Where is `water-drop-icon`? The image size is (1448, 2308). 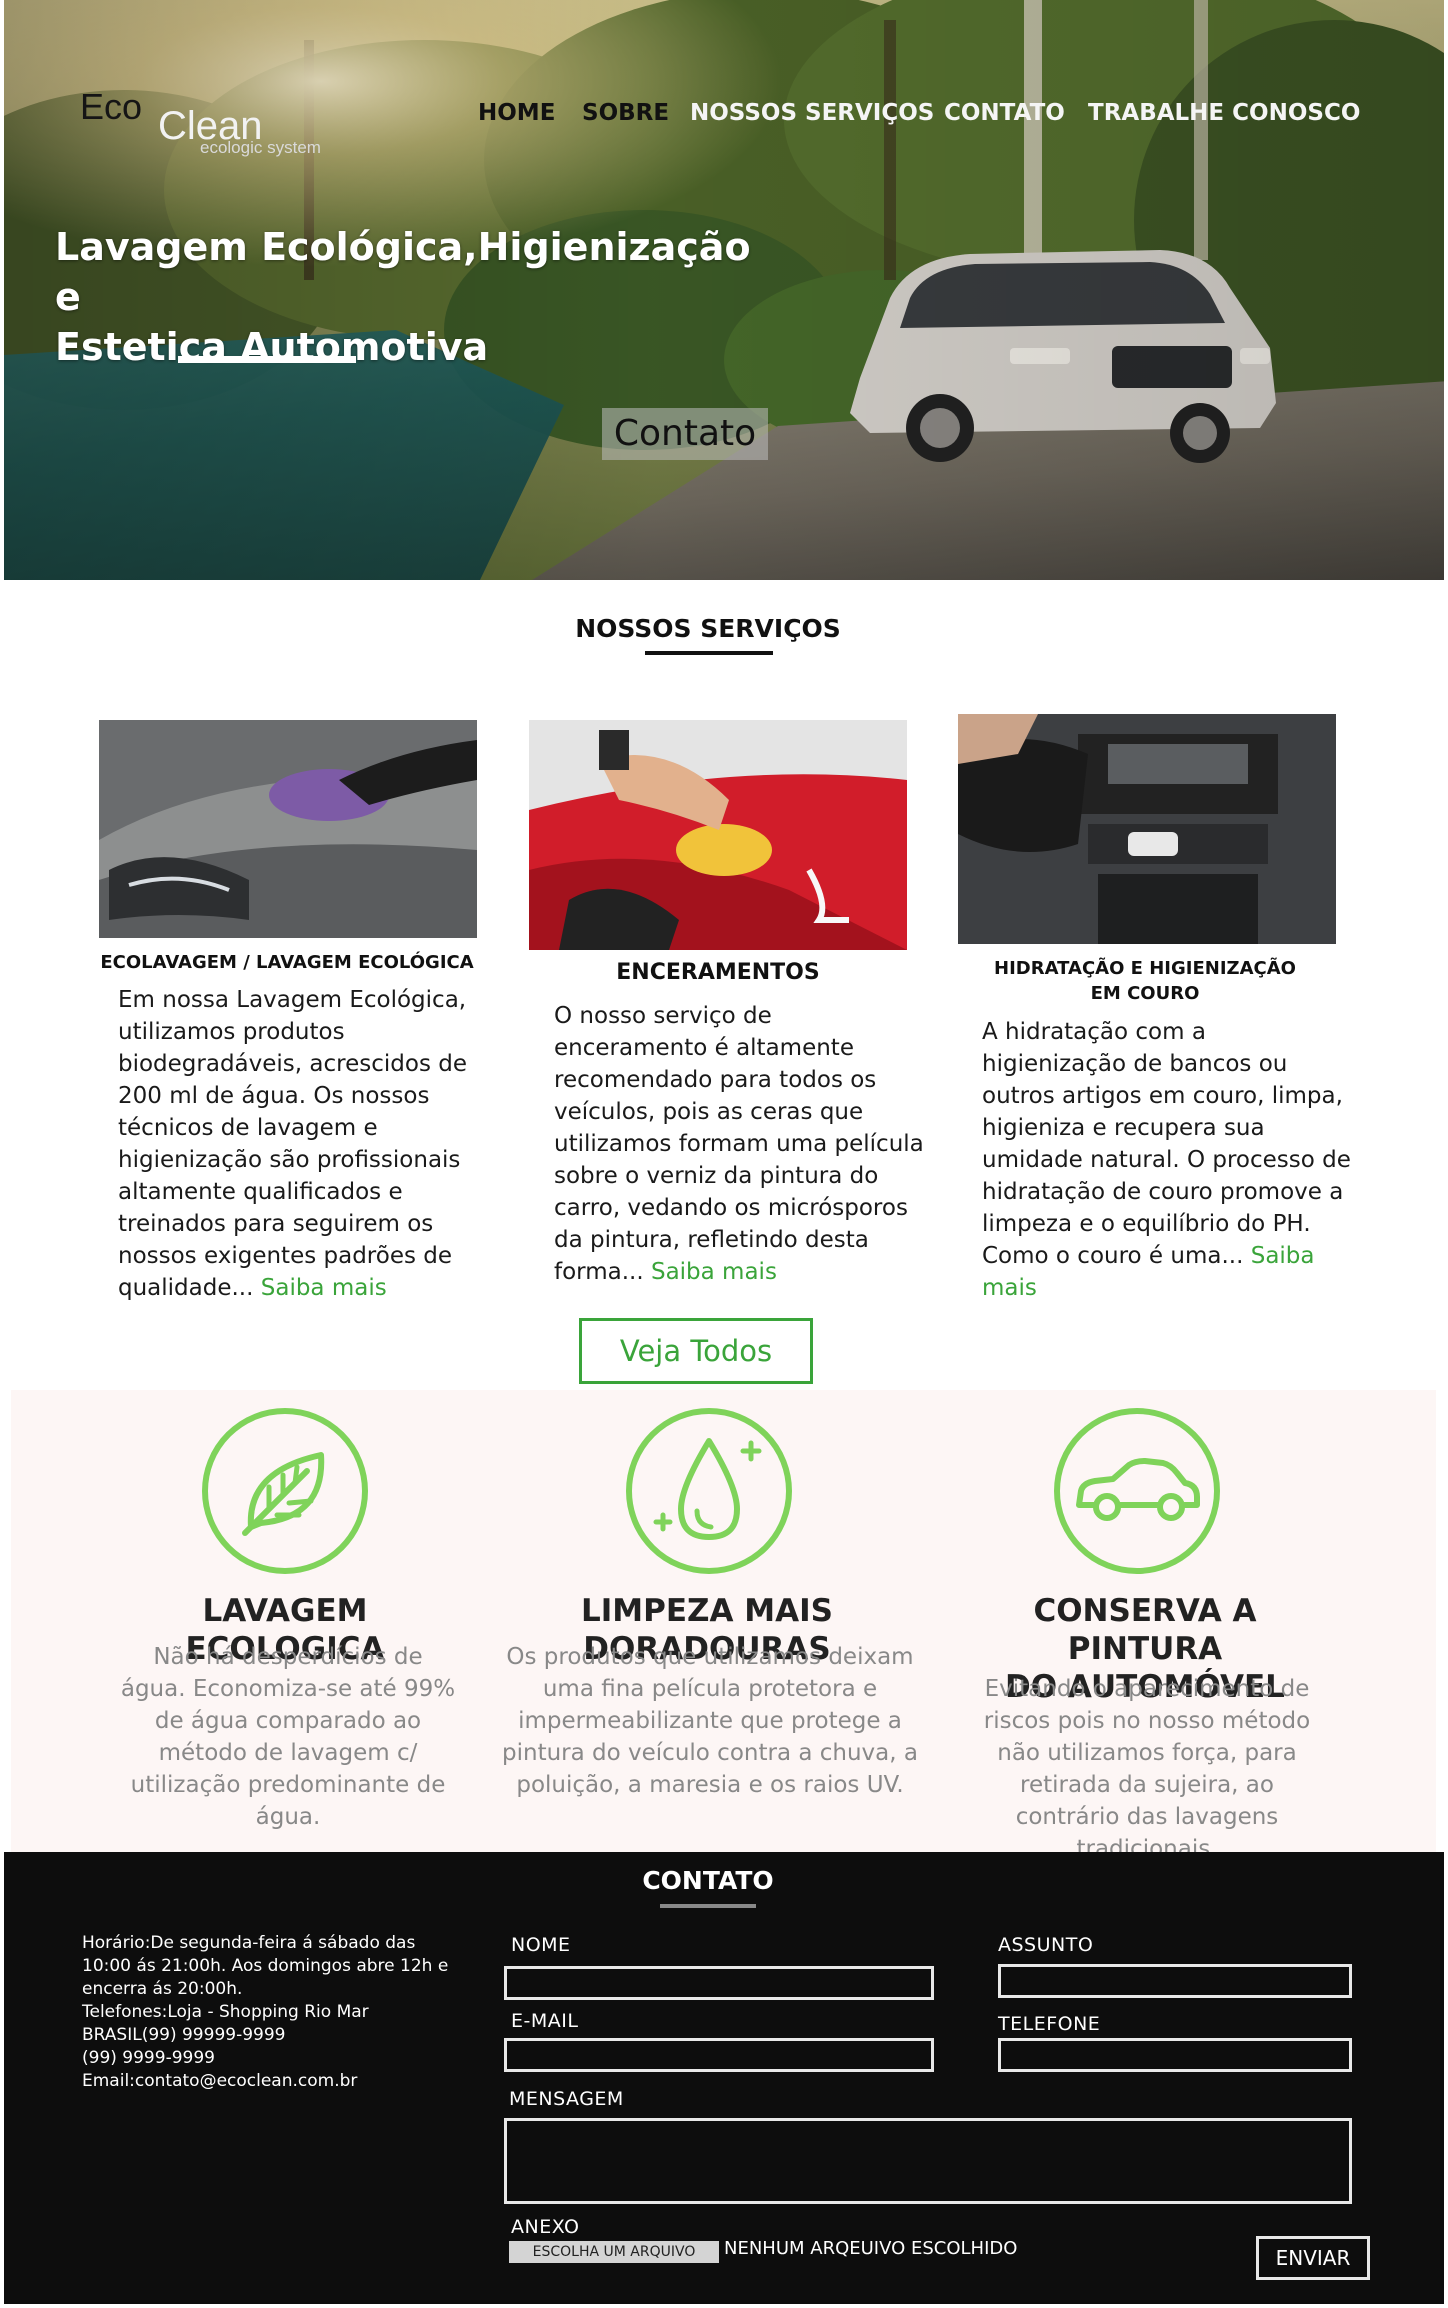 water-drop-icon is located at coordinates (709, 1491).